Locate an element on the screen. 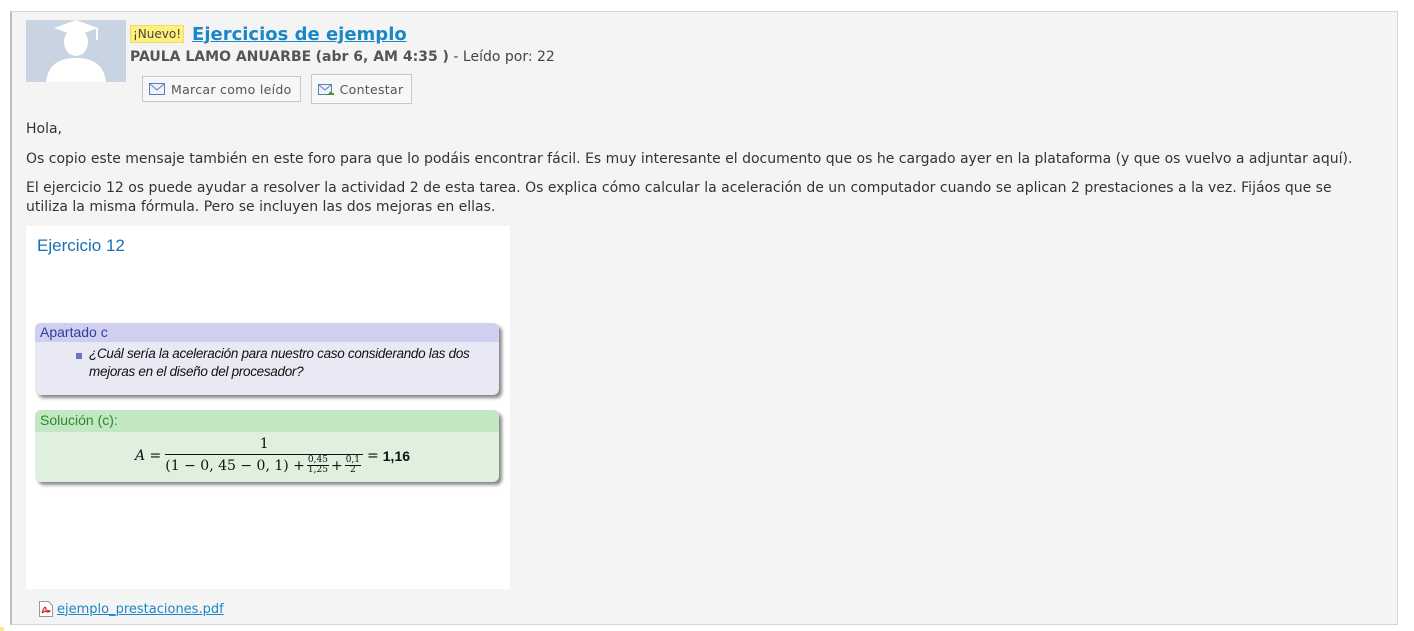 This screenshot has height=631, width=1414. reply-button: Contestar is located at coordinates (361, 89).